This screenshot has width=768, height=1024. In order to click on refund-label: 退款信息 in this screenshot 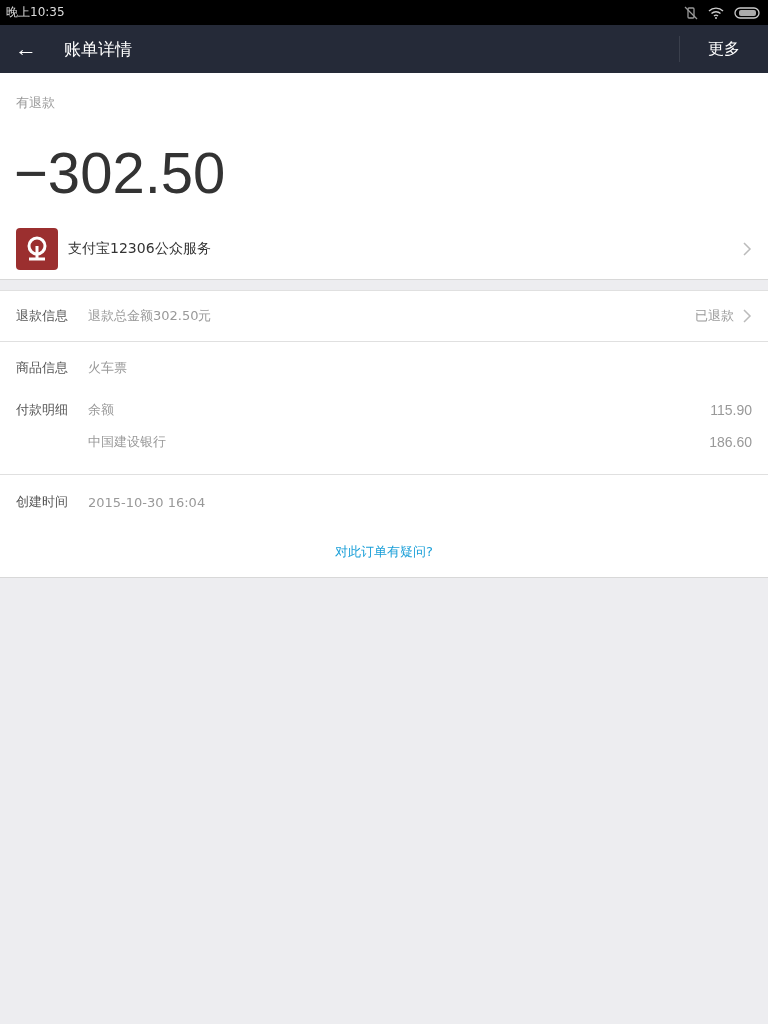, I will do `click(42, 316)`.